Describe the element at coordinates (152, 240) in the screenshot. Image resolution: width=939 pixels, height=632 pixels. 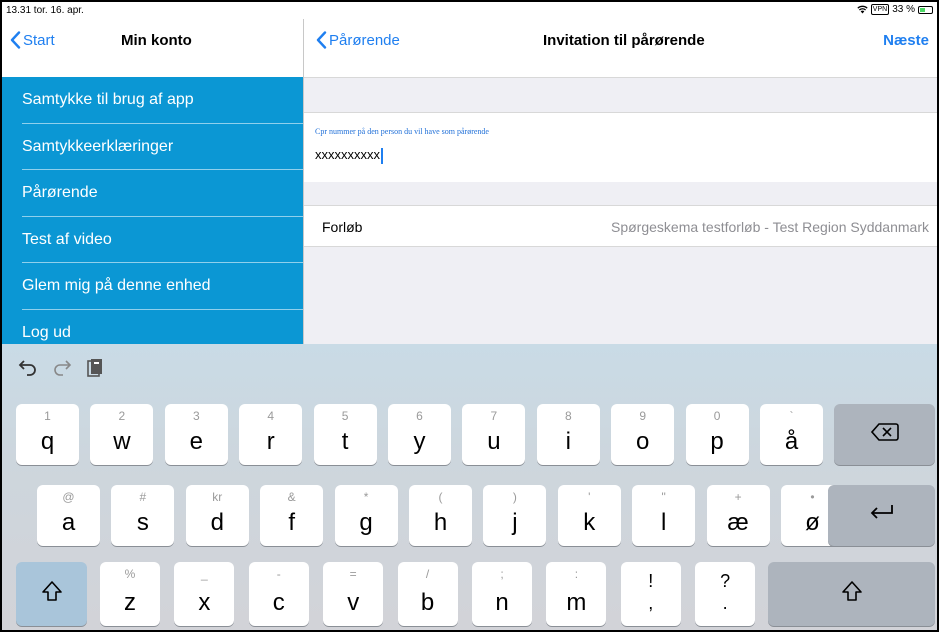
I see `menu-item-test-video: Test af video` at that location.